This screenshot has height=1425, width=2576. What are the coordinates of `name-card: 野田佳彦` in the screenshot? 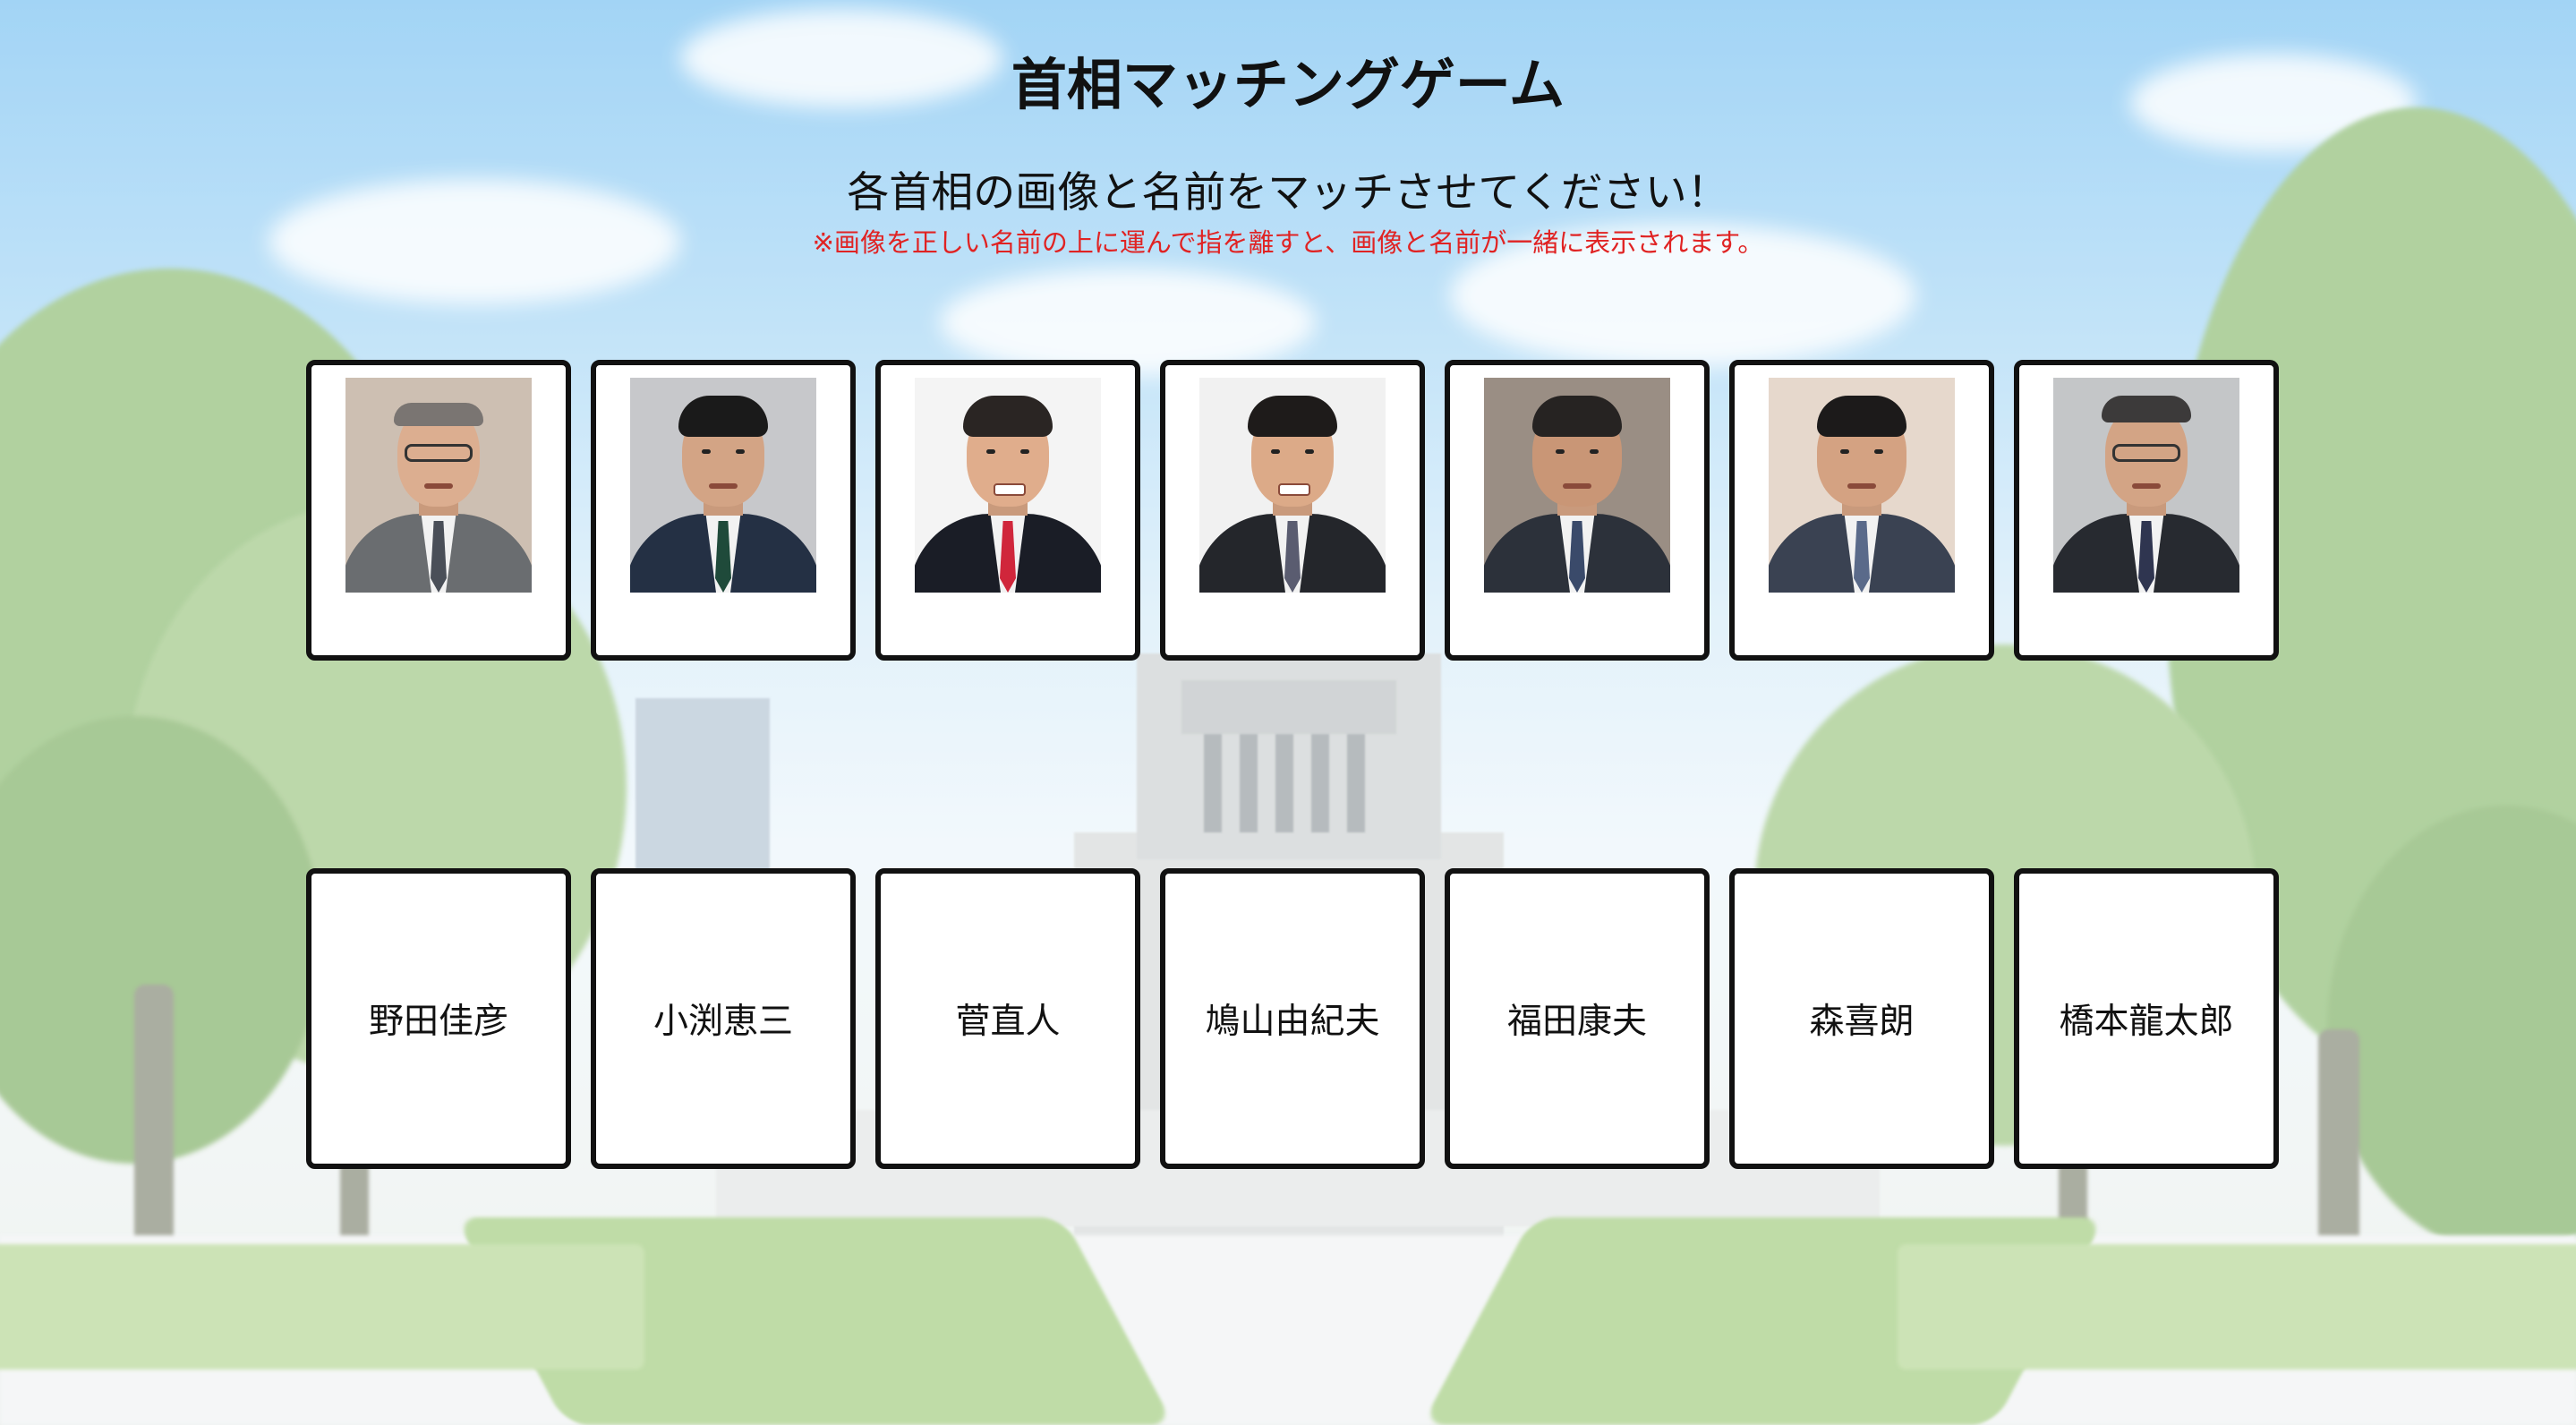 It's located at (438, 1018).